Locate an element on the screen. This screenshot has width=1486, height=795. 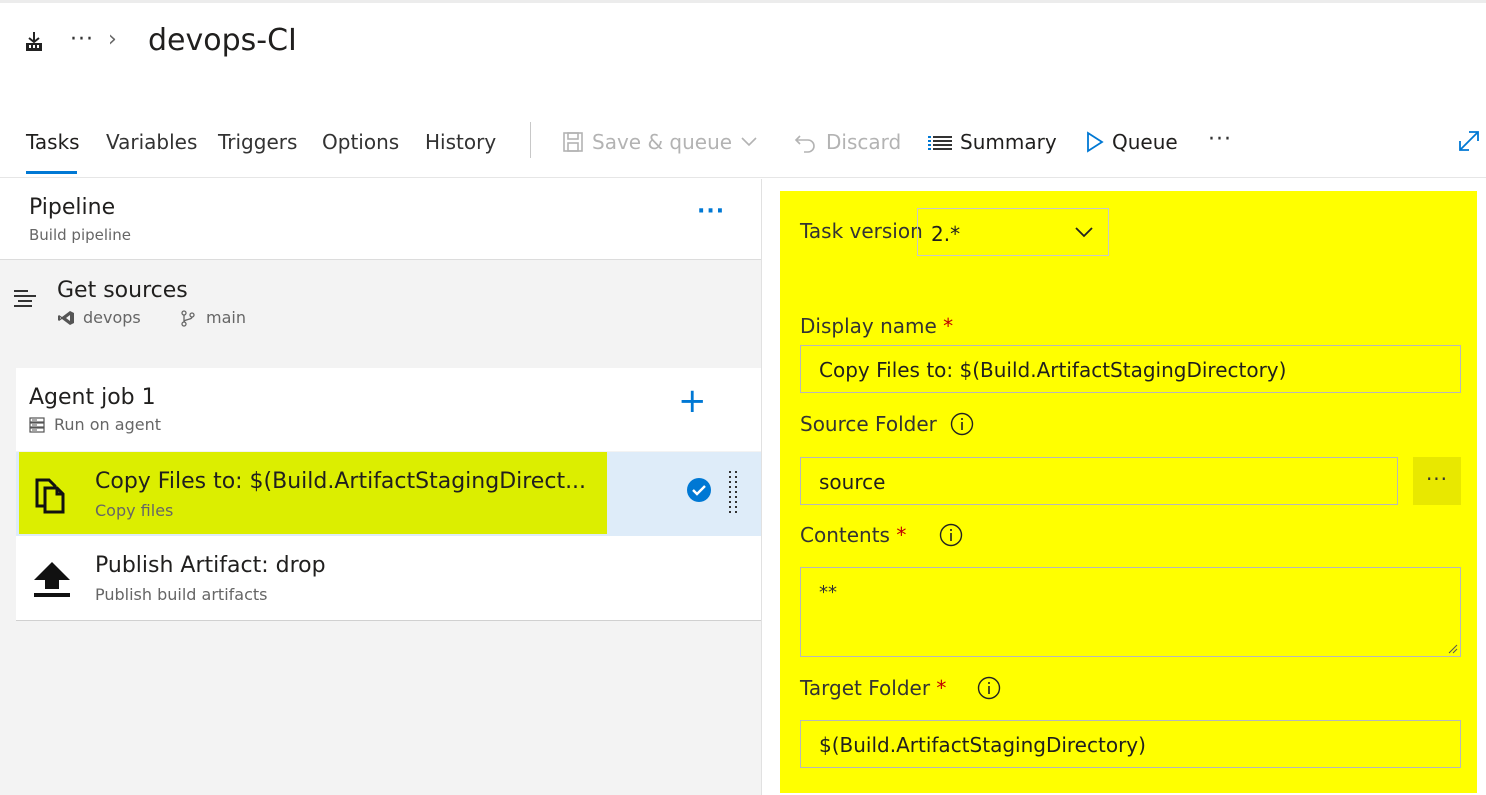
task-subtitle: Copy files is located at coordinates (134, 510).